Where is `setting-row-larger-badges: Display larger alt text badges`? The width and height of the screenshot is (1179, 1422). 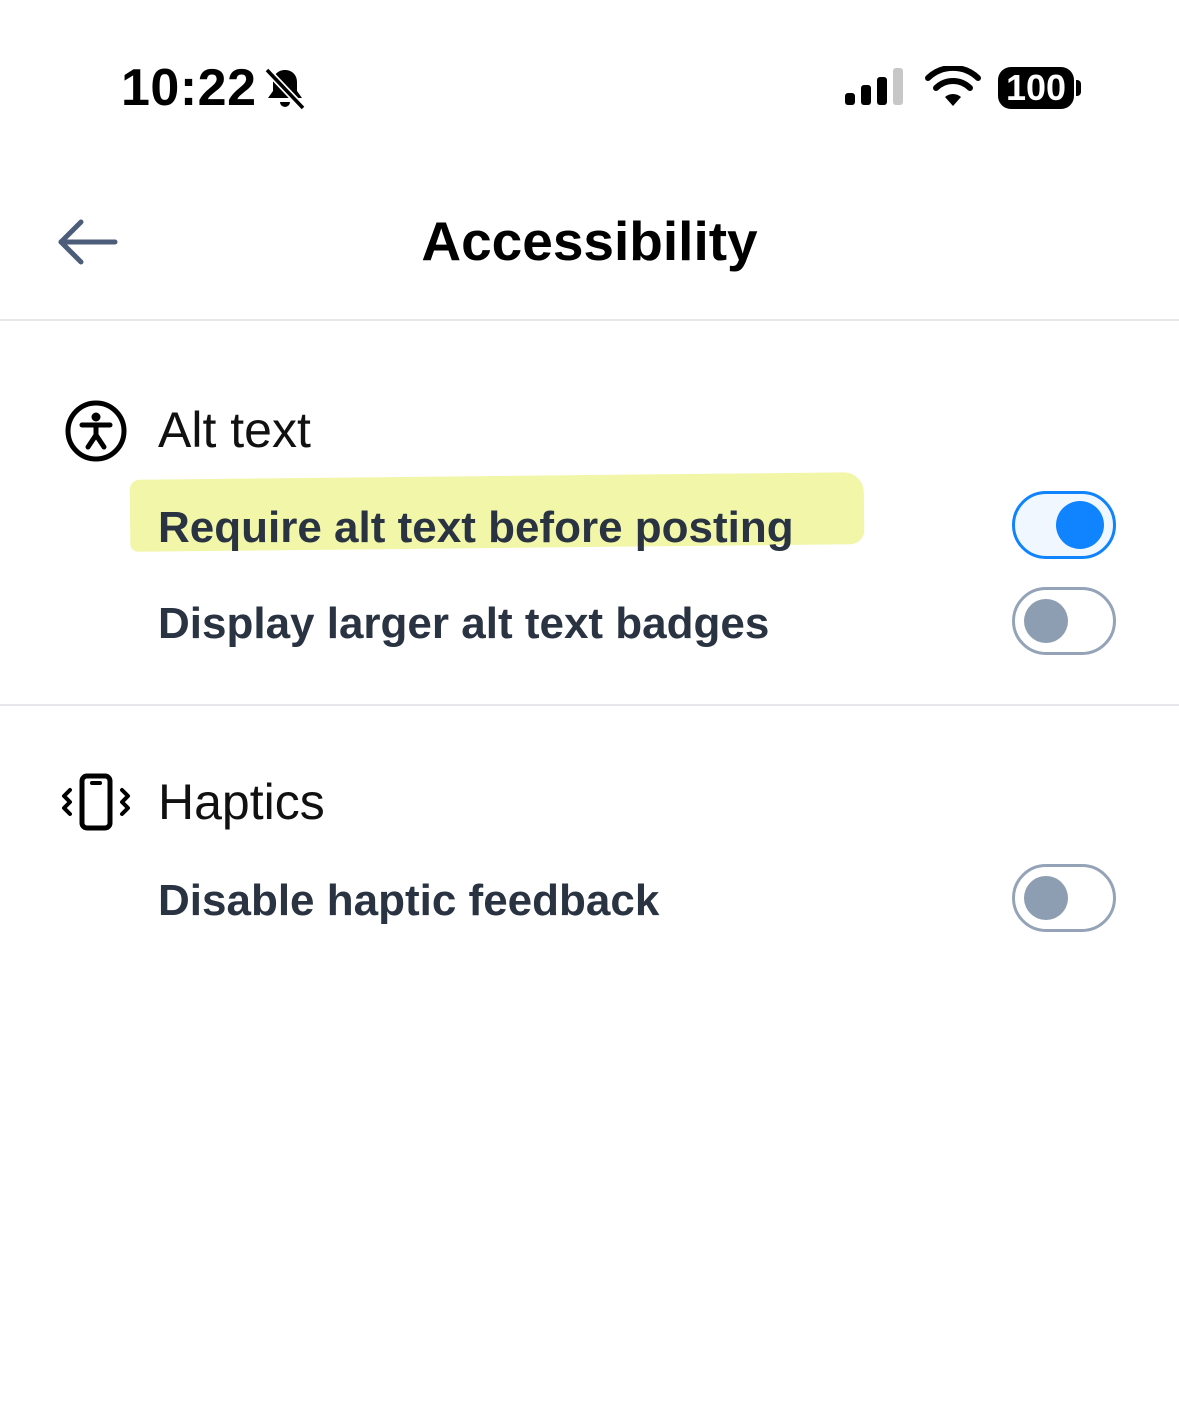 setting-row-larger-badges: Display larger alt text badges is located at coordinates (589, 624).